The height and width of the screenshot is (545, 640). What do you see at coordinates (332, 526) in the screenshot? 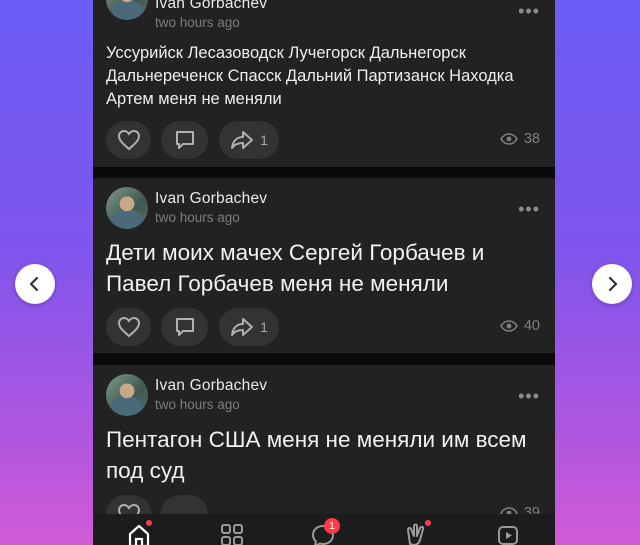
I see `messages-badge: 1` at bounding box center [332, 526].